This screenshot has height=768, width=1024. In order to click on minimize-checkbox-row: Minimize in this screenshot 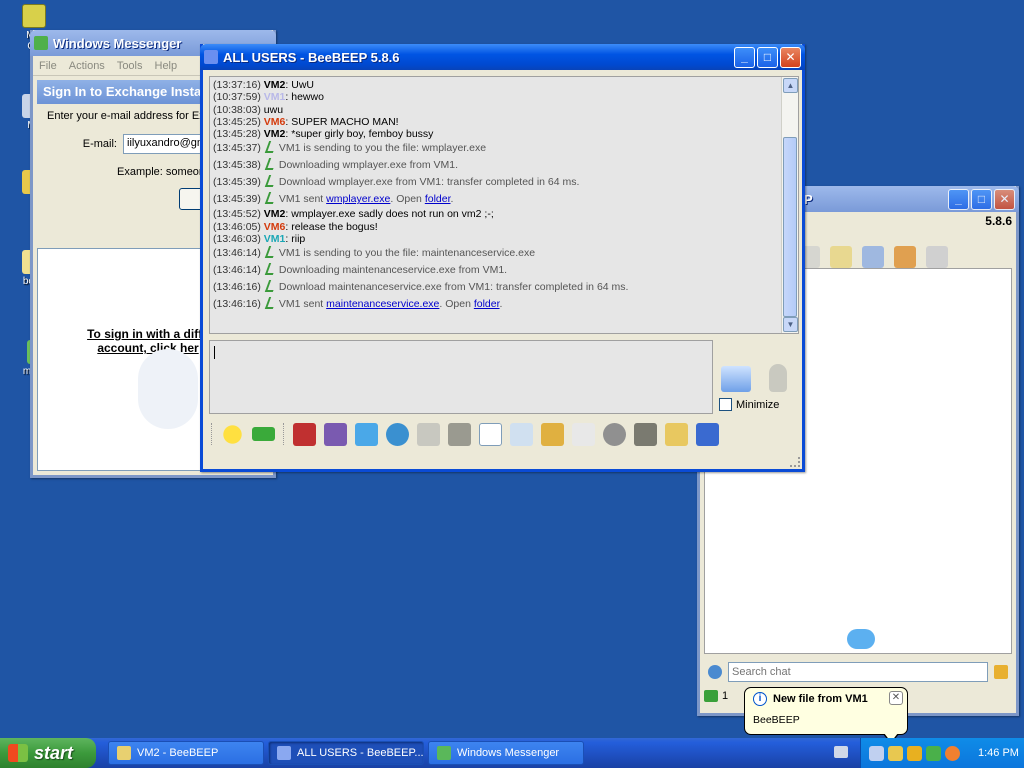, I will do `click(749, 404)`.